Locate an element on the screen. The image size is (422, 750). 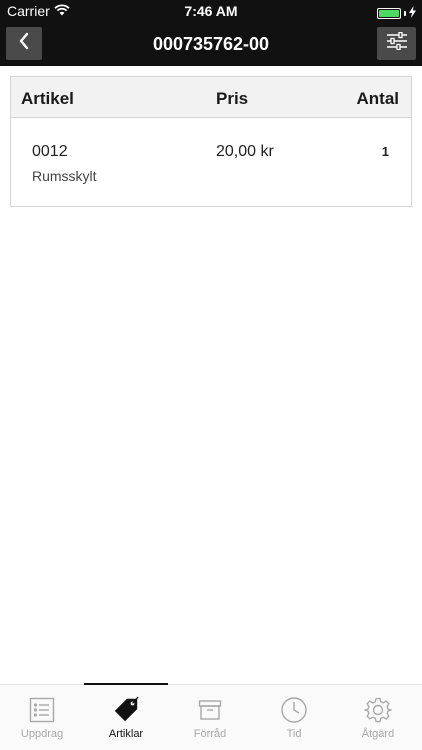
filter-button is located at coordinates (396, 43).